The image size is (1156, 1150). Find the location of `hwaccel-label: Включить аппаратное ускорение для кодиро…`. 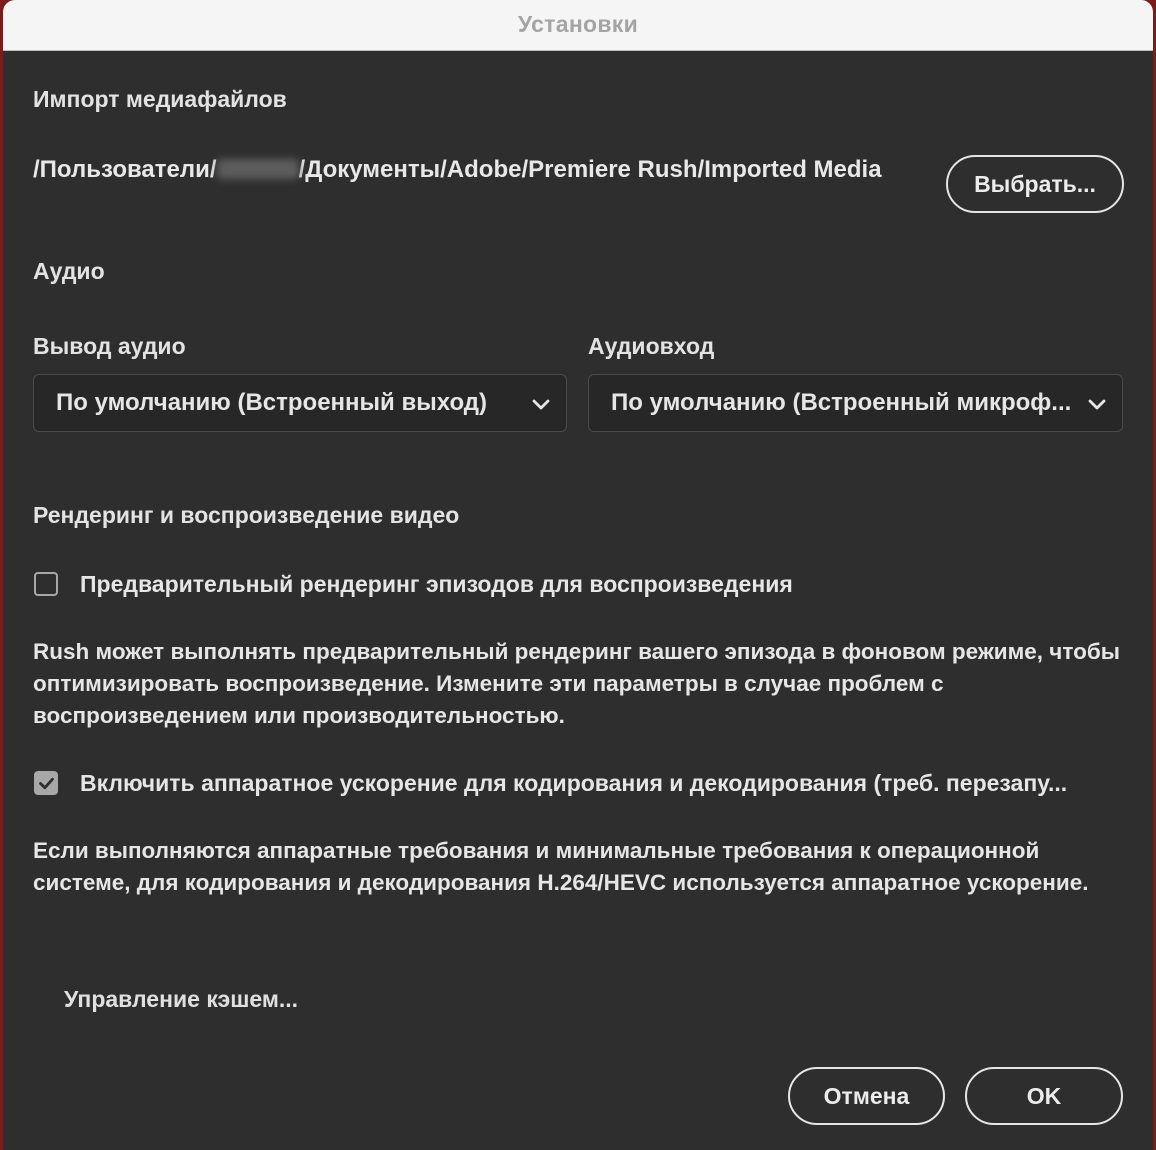

hwaccel-label: Включить аппаратное ускорение для кодиро… is located at coordinates (573, 783).